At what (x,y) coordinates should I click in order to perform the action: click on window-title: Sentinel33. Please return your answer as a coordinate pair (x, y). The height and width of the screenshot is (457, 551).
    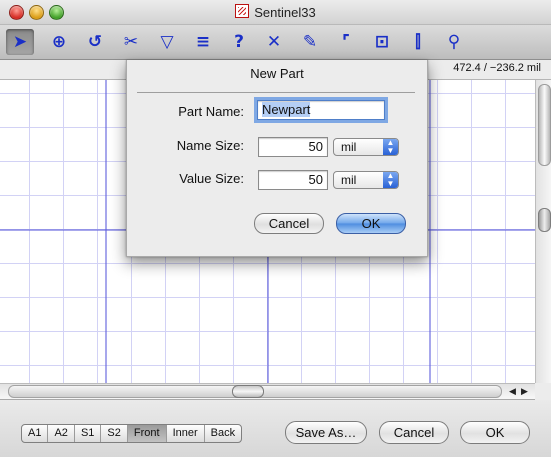
    Looking at the image, I should click on (275, 12).